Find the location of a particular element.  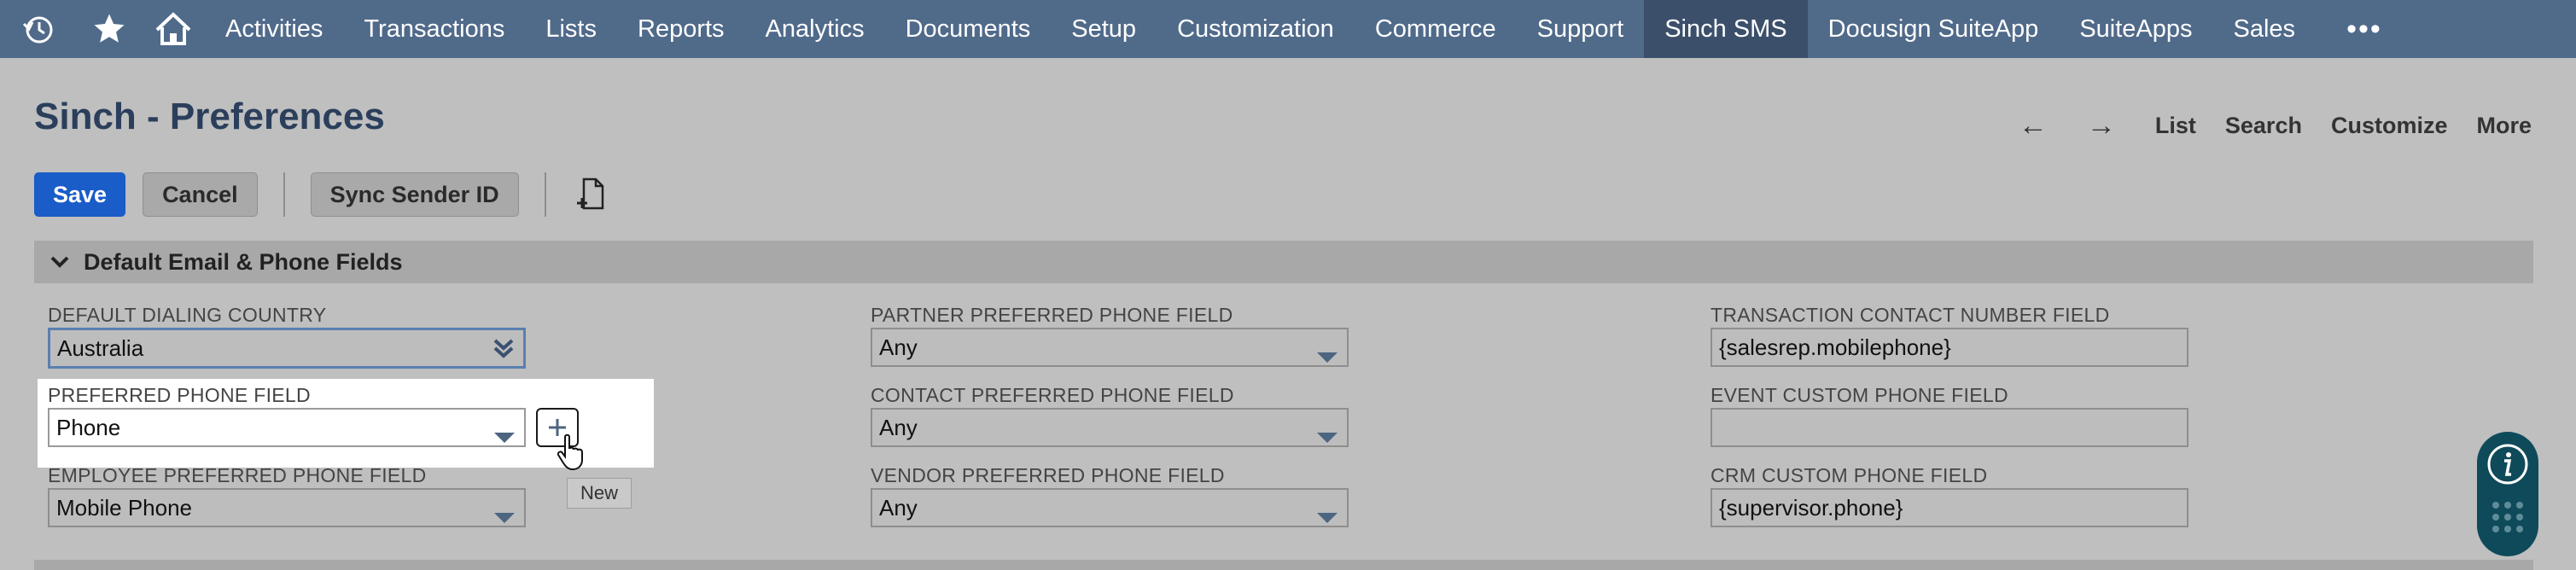

more-link: More is located at coordinates (2504, 126).